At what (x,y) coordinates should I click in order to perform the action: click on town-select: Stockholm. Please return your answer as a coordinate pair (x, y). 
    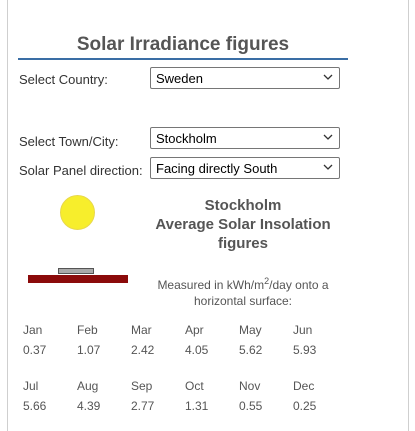
    Looking at the image, I should click on (245, 138).